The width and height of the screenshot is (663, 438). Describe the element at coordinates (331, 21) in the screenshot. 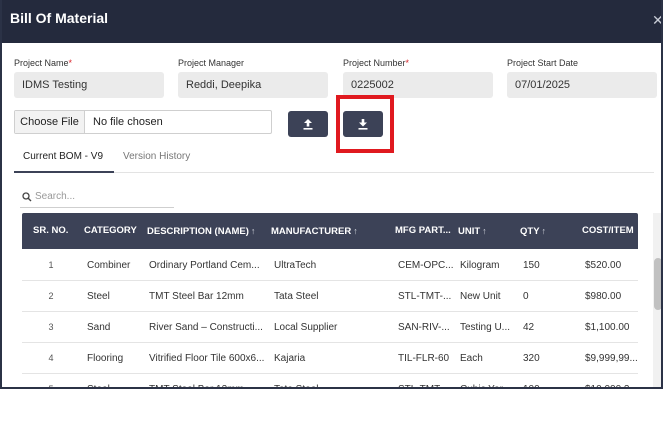

I see `modal-header: Bill Of Material ✕` at that location.